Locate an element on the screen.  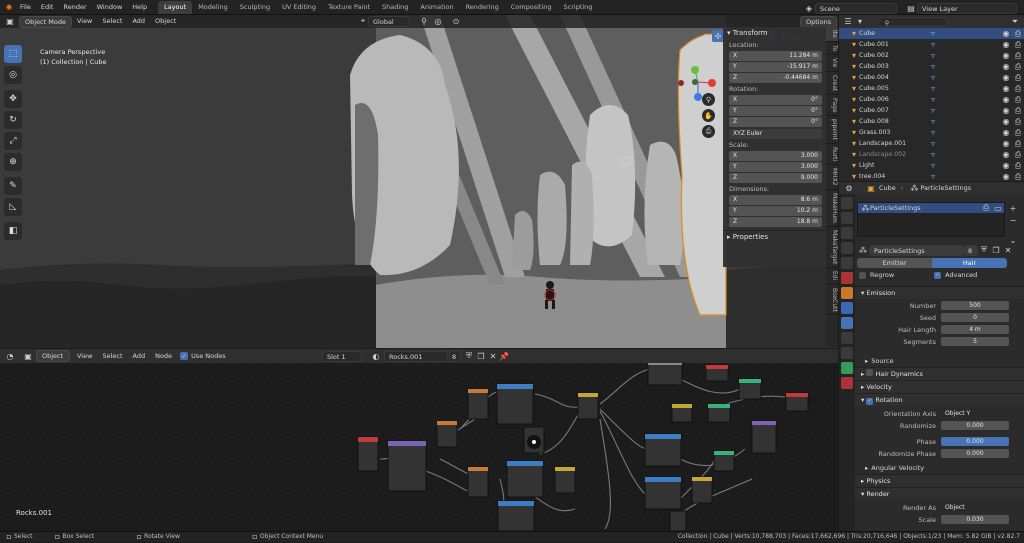
use-nodes-checkbox: ✓ is located at coordinates (184, 356).